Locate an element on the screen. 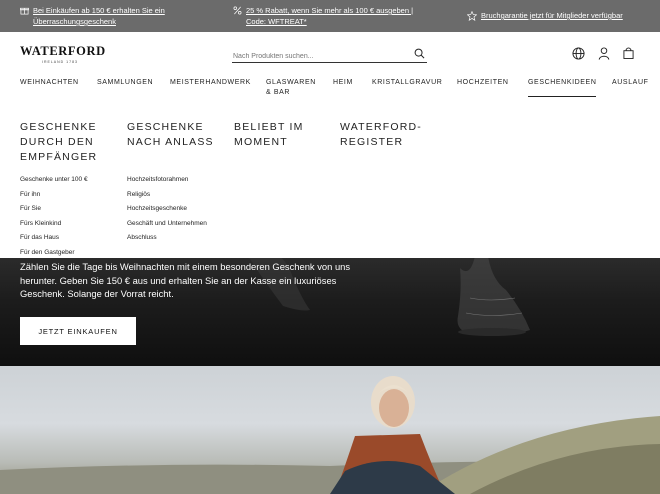  search-icon is located at coordinates (419, 53).